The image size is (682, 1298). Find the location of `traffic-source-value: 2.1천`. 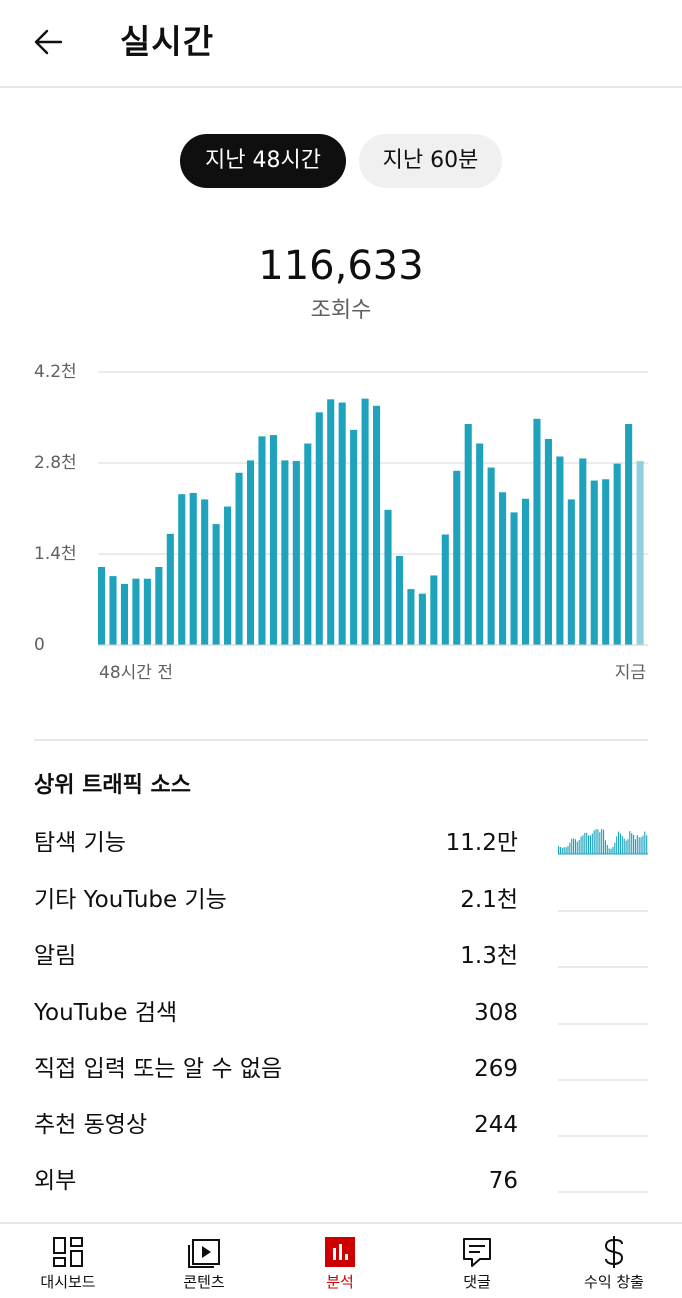

traffic-source-value: 2.1천 is located at coordinates (489, 900).